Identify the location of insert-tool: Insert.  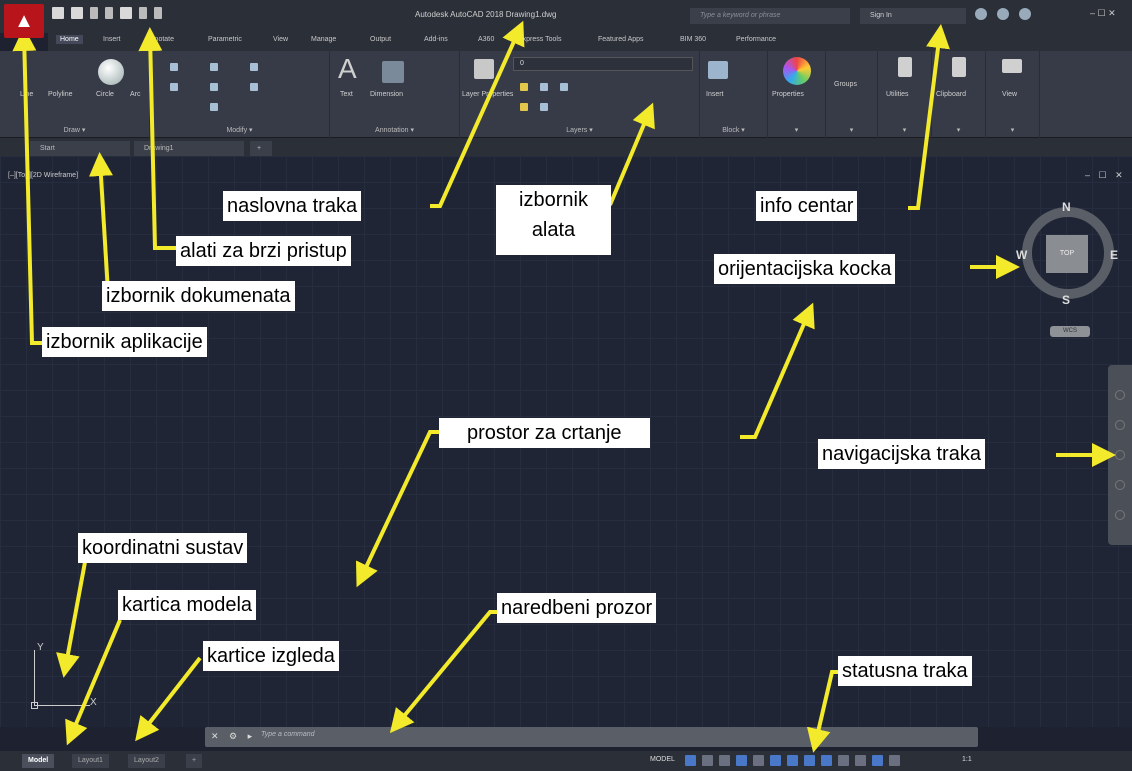
(715, 94).